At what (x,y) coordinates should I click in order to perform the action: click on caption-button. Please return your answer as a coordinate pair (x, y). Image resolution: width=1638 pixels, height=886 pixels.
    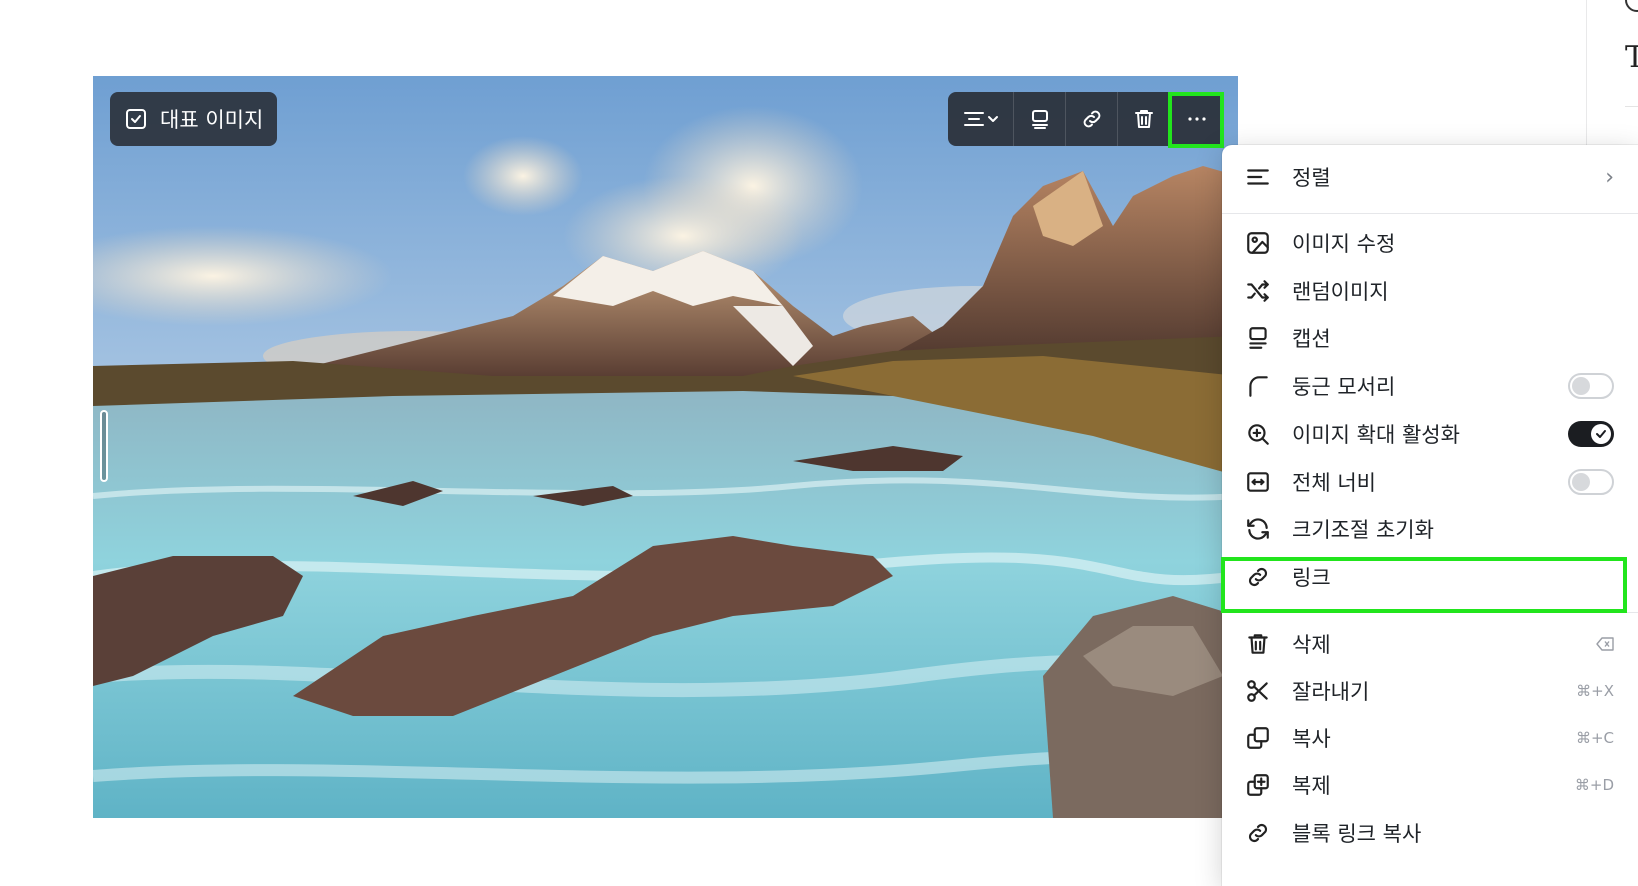
    Looking at the image, I should click on (1040, 119).